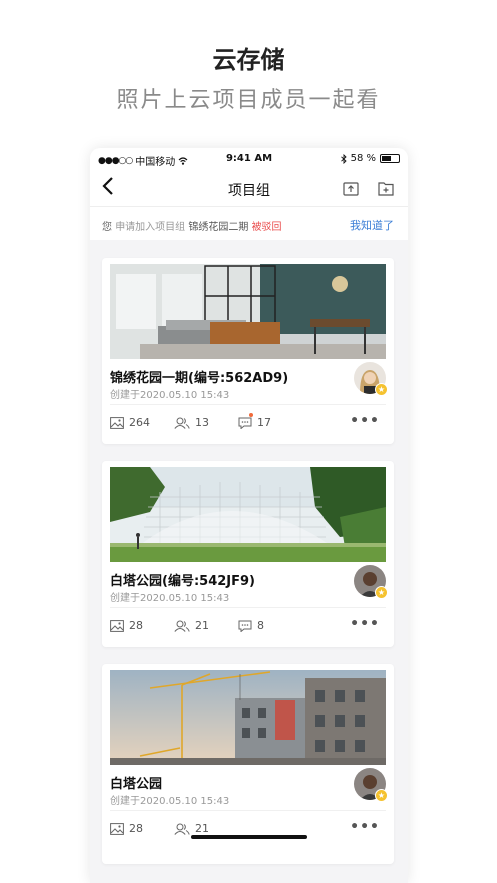 The width and height of the screenshot is (497, 883). Describe the element at coordinates (208, 581) in the screenshot. I see `project-code: (编号:542JF9)` at that location.